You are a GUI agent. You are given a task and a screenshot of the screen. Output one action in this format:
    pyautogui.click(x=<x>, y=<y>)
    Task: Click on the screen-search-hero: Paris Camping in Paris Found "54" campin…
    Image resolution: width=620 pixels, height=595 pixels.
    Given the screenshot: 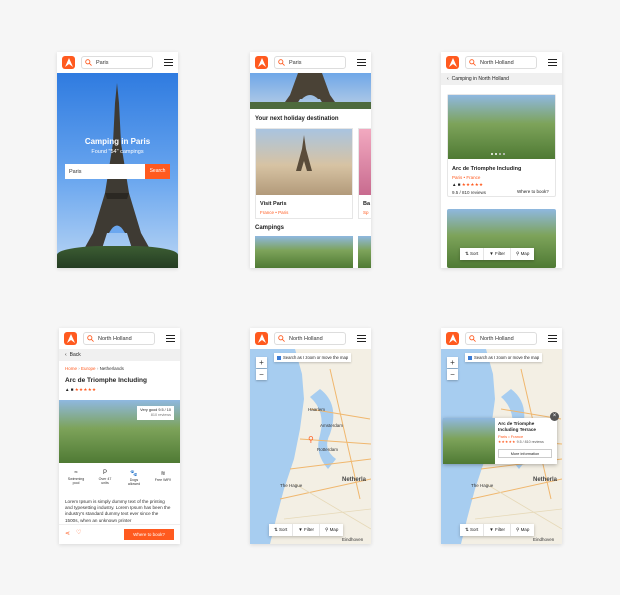 What is the action you would take?
    pyautogui.click(x=117, y=160)
    